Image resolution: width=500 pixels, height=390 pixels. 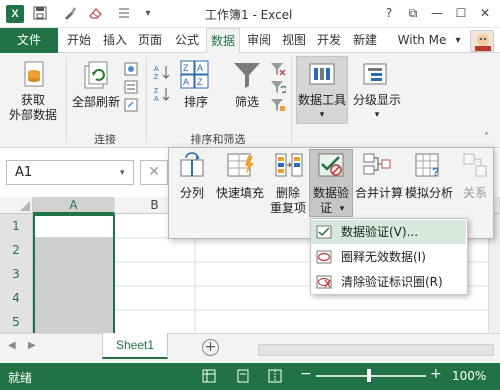 What do you see at coordinates (429, 166) in the screenshot?
I see `what-if-analysis-icon: ?` at bounding box center [429, 166].